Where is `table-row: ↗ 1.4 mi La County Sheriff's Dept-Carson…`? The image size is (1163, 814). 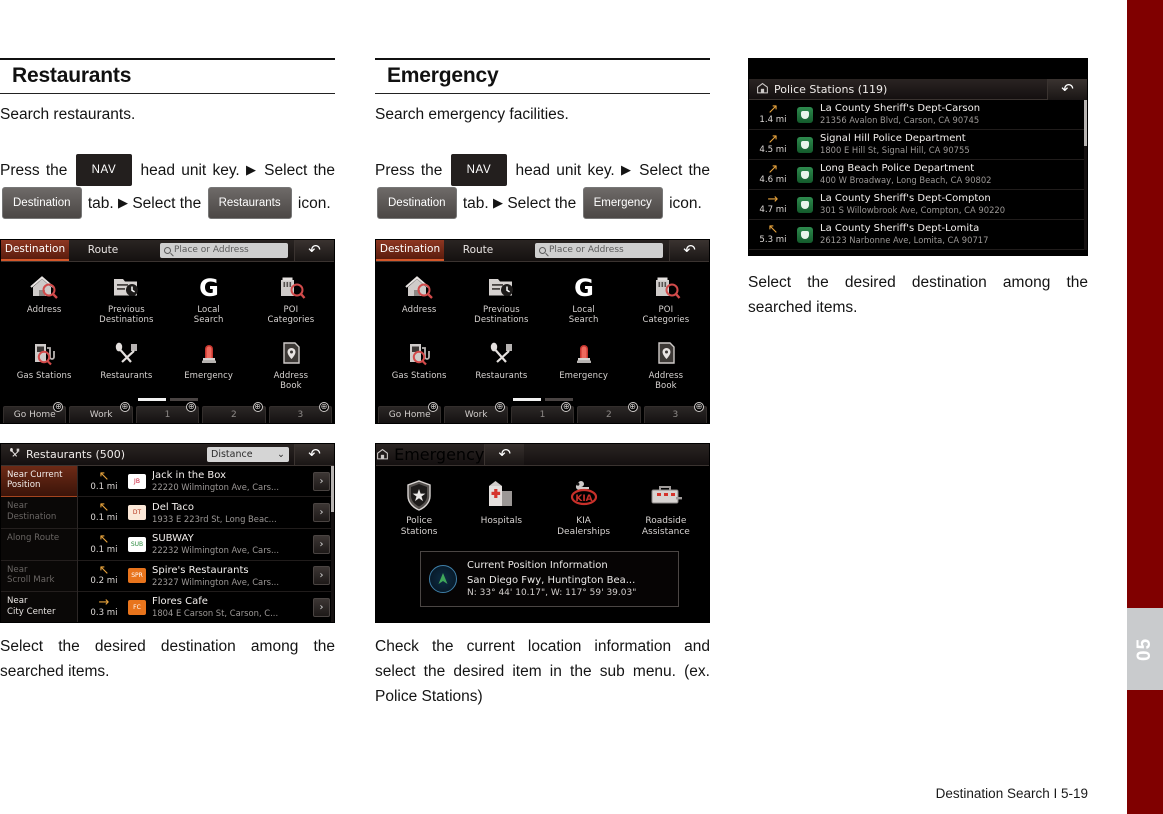
table-row: ↗ 1.4 mi La County Sheriff's Dept-Carson… is located at coordinates (918, 115).